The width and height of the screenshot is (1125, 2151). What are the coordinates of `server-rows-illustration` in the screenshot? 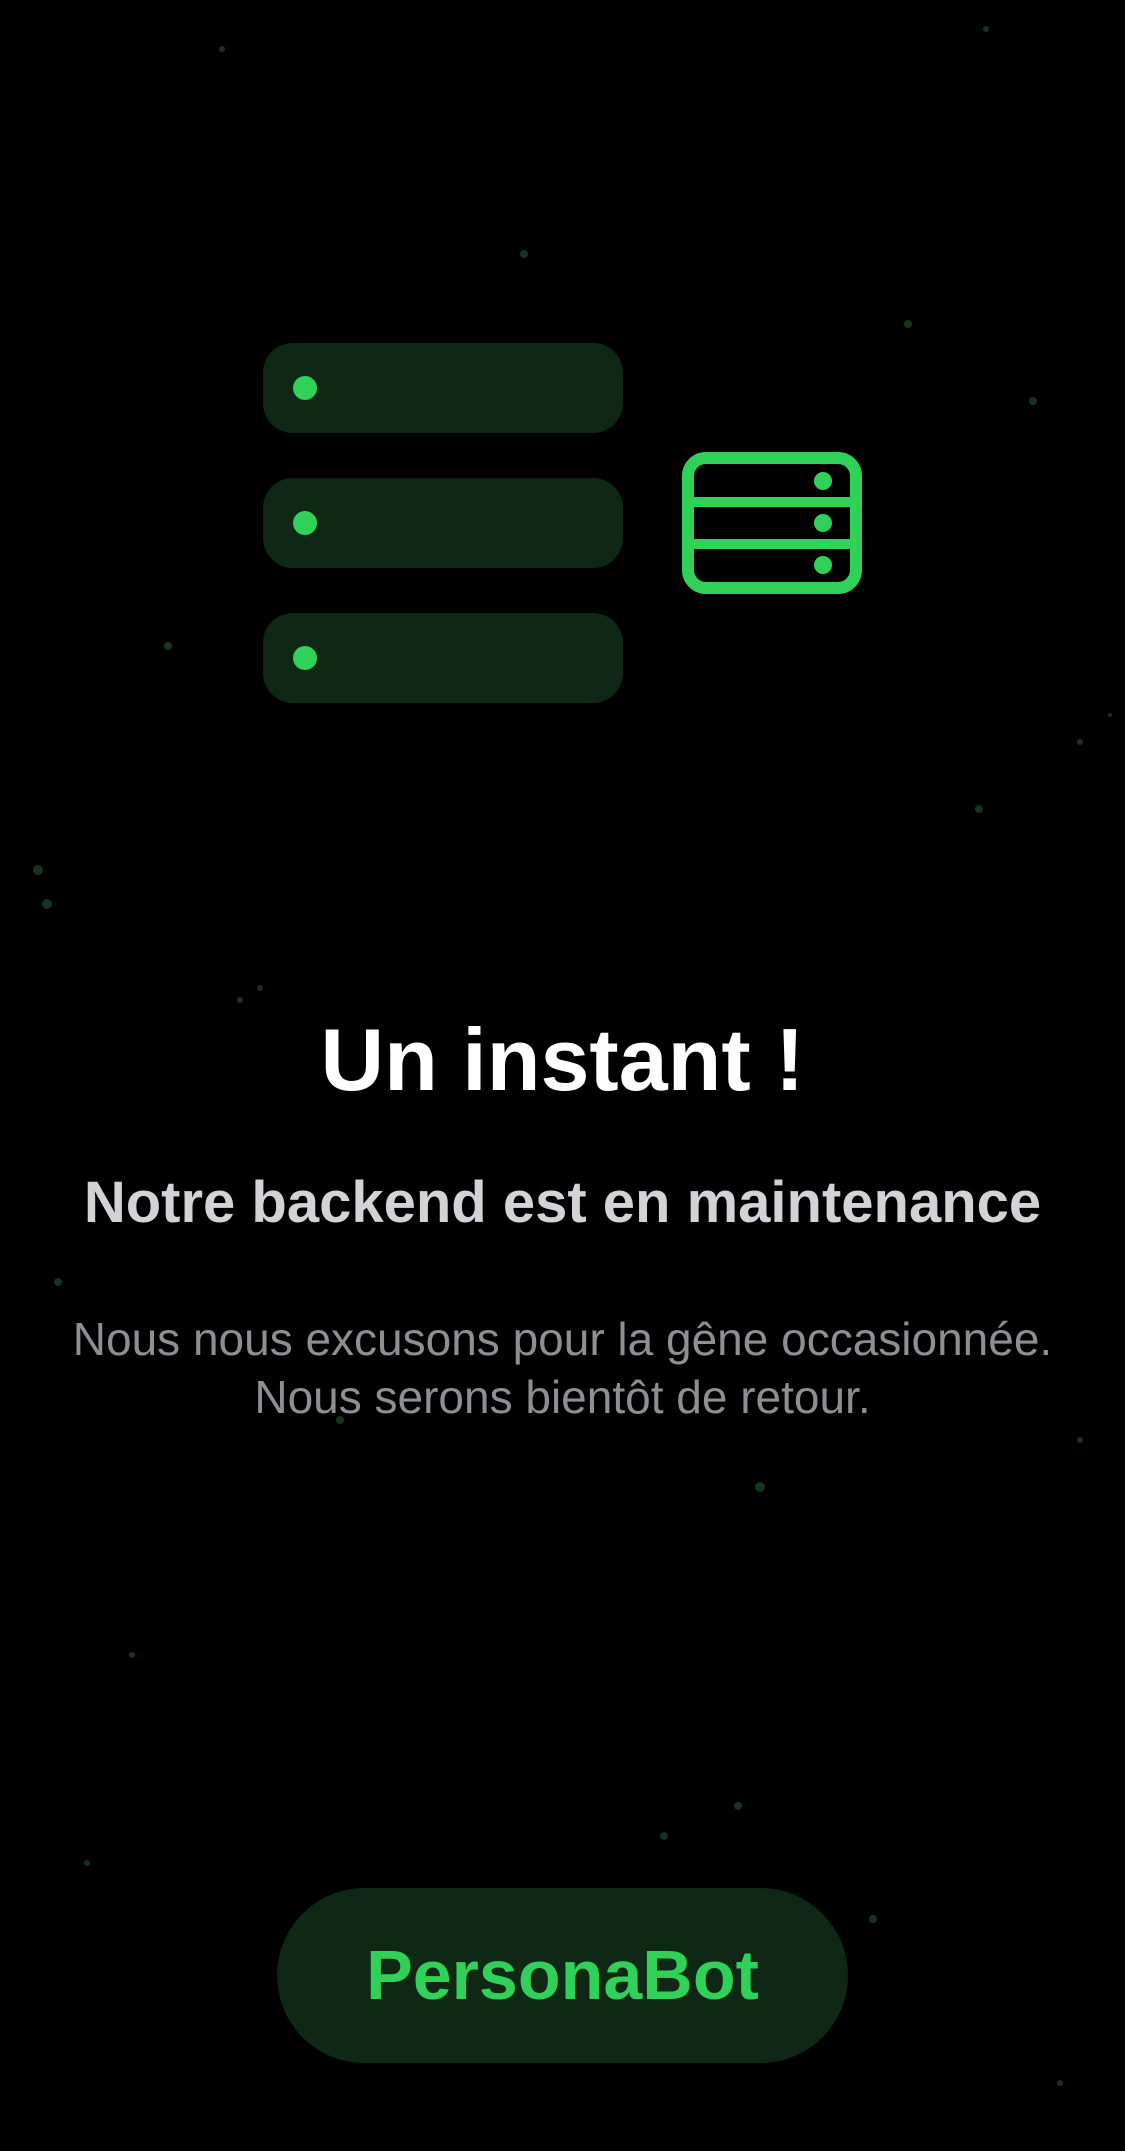 It's located at (443, 545).